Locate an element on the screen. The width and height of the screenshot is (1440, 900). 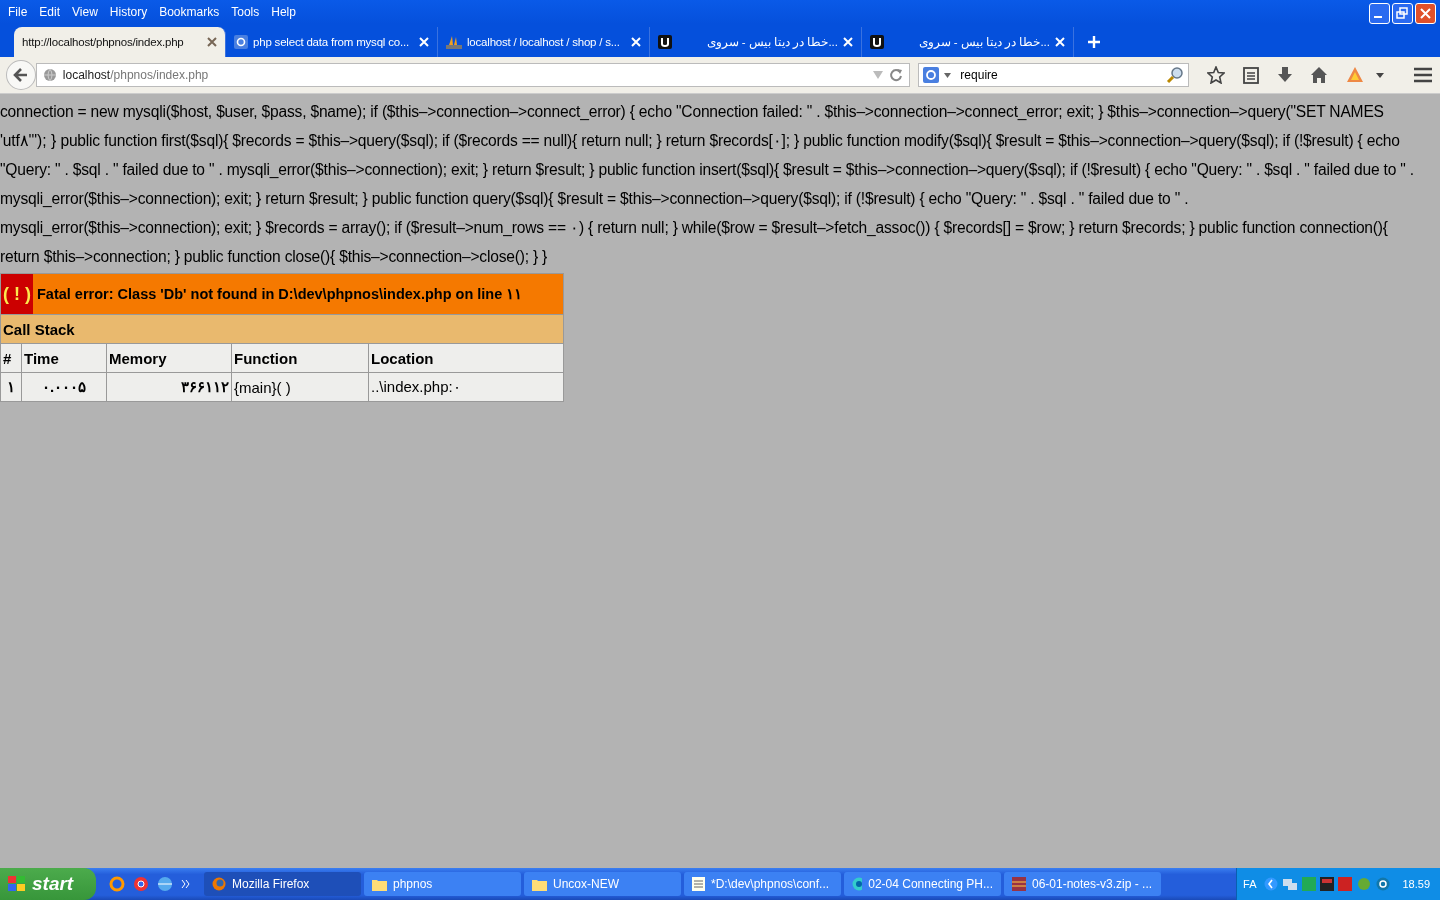
menu-item: View is located at coordinates (85, 12).